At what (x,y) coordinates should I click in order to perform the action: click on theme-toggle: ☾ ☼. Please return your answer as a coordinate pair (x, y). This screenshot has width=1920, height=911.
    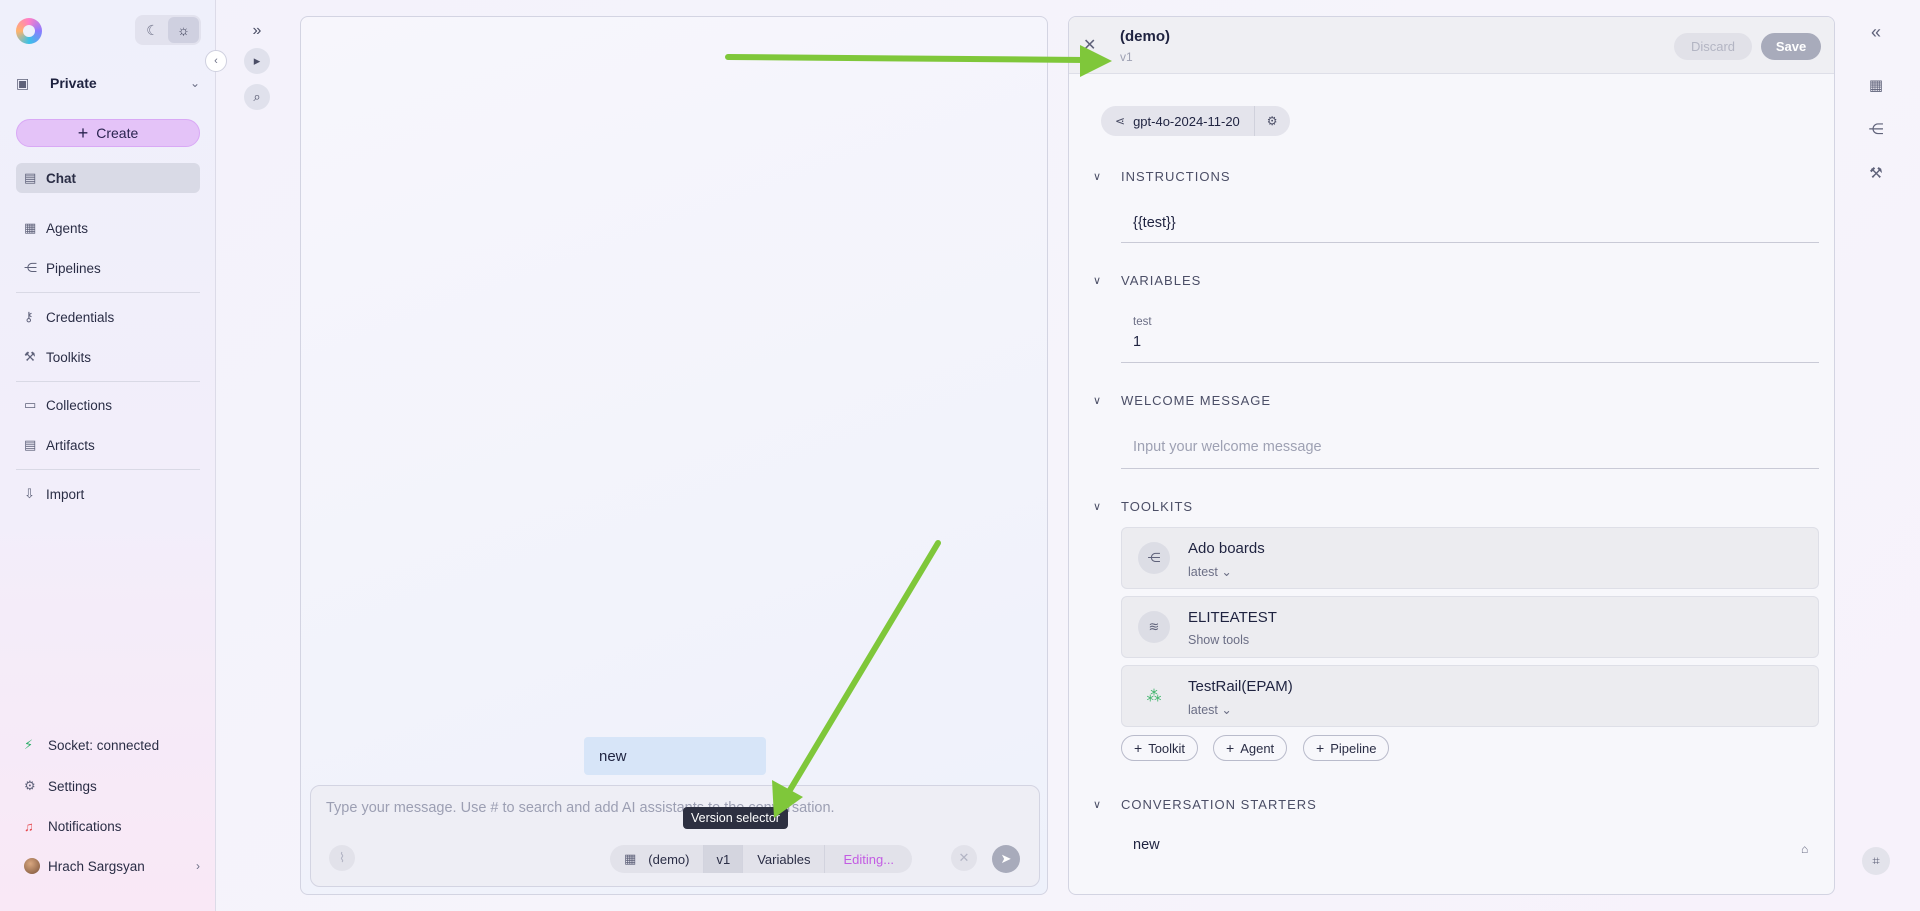
    Looking at the image, I should click on (168, 30).